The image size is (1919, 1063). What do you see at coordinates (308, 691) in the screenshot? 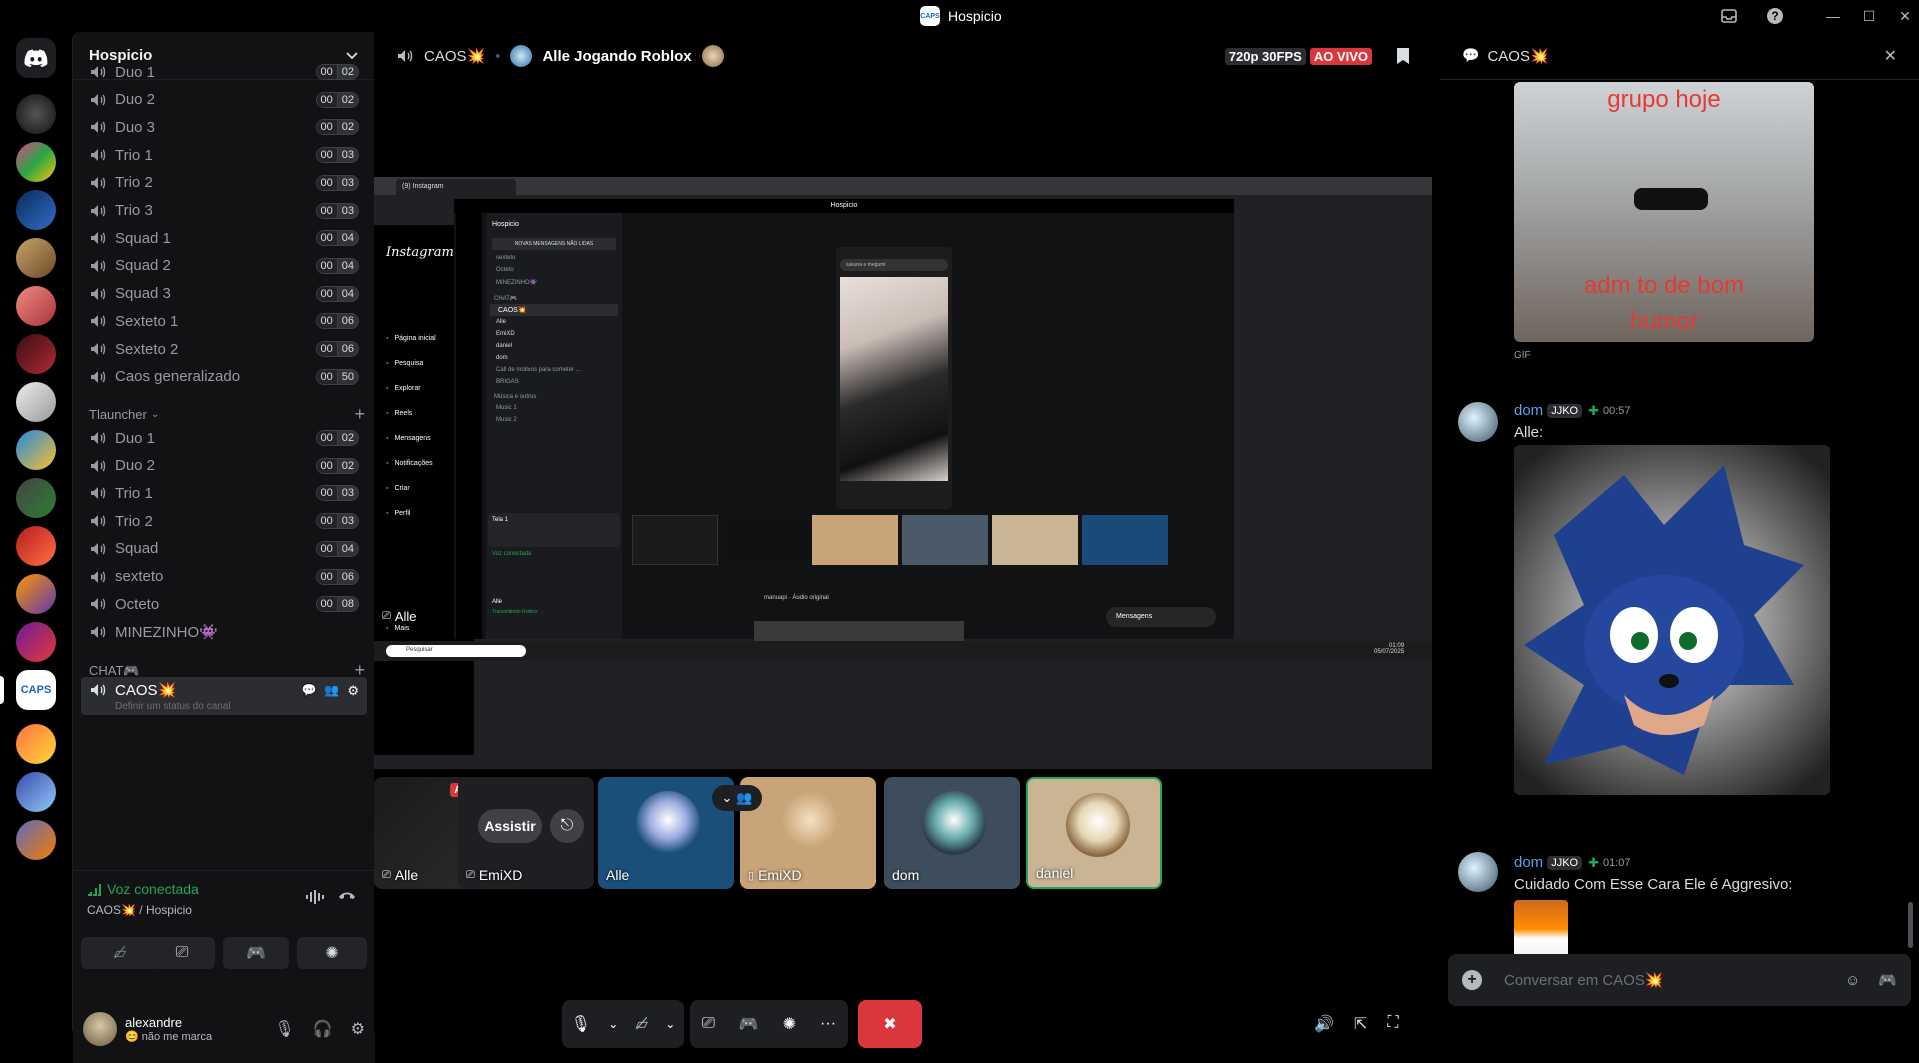
I see `chat-bubble-icon: 💬` at bounding box center [308, 691].